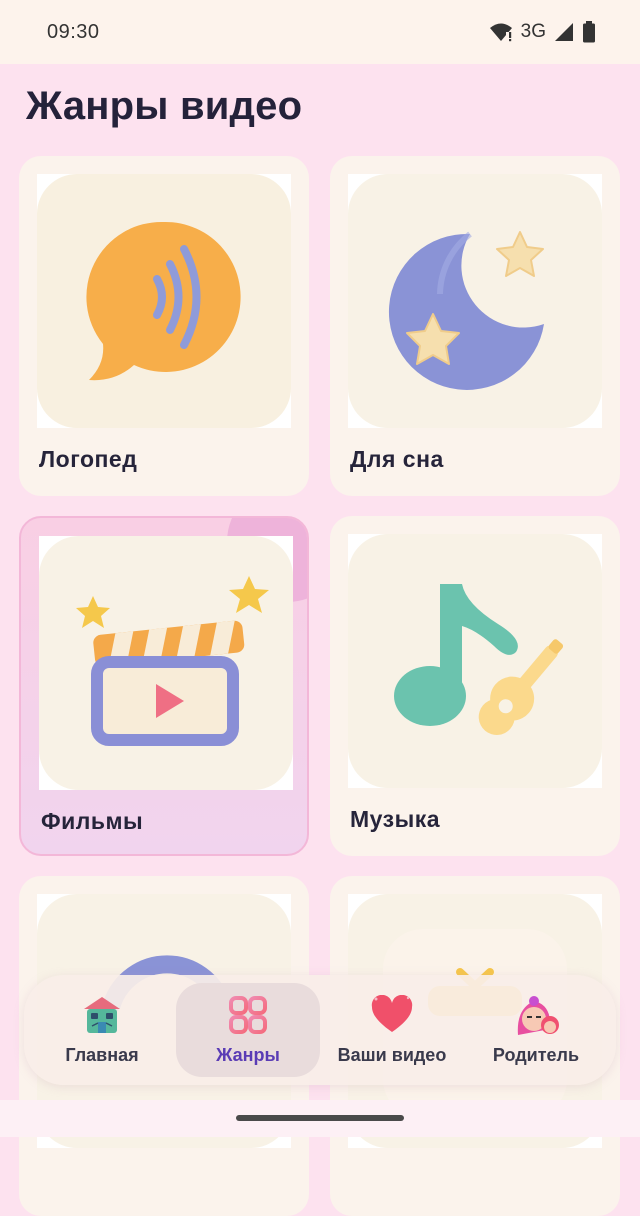 The image size is (640, 1216). I want to click on nav-label: Родитель, so click(536, 1055).